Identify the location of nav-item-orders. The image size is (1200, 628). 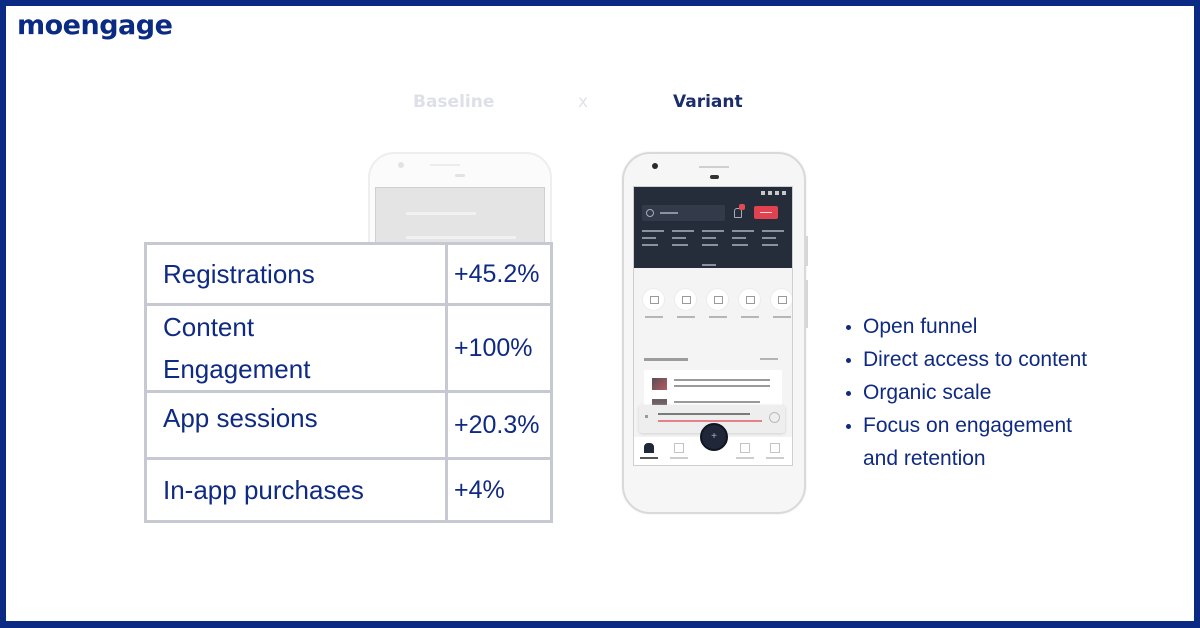
(745, 451).